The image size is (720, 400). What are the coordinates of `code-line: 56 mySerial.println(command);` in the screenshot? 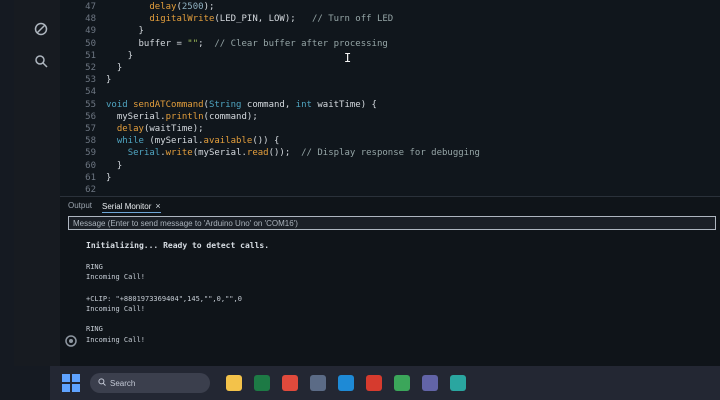 It's located at (390, 117).